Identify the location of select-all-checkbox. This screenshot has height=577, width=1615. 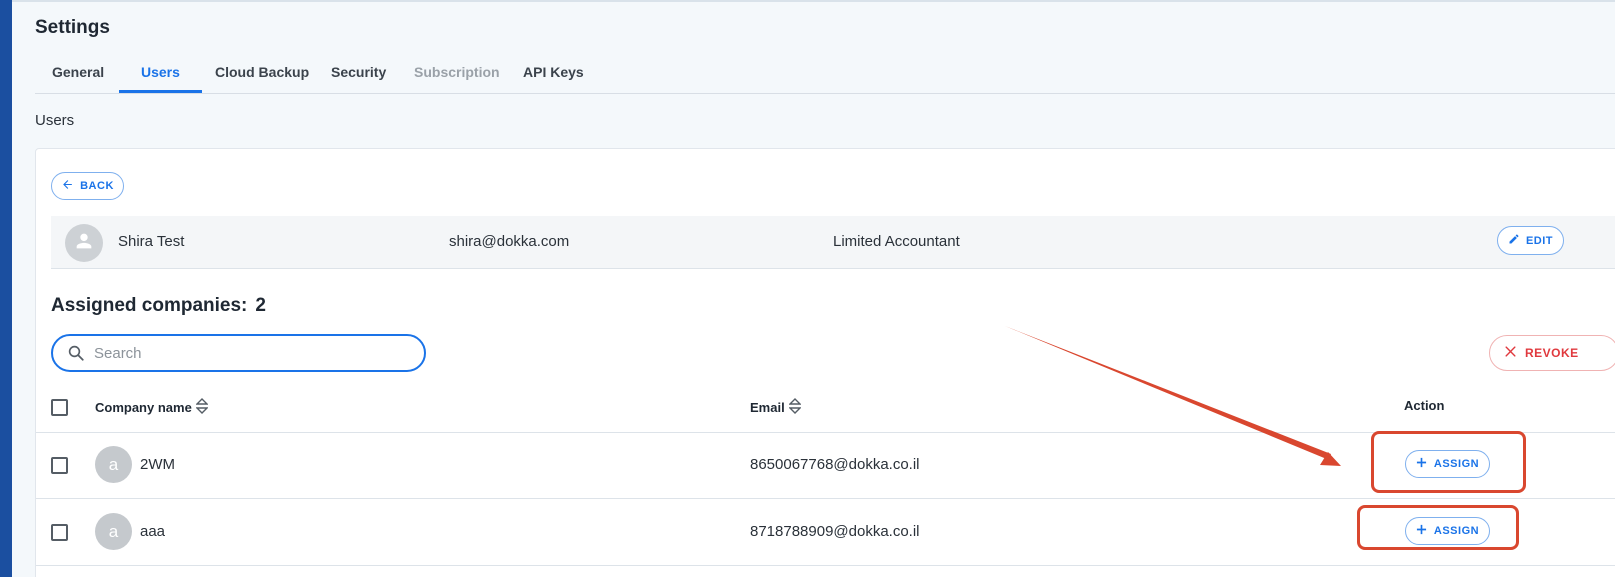
(59, 407).